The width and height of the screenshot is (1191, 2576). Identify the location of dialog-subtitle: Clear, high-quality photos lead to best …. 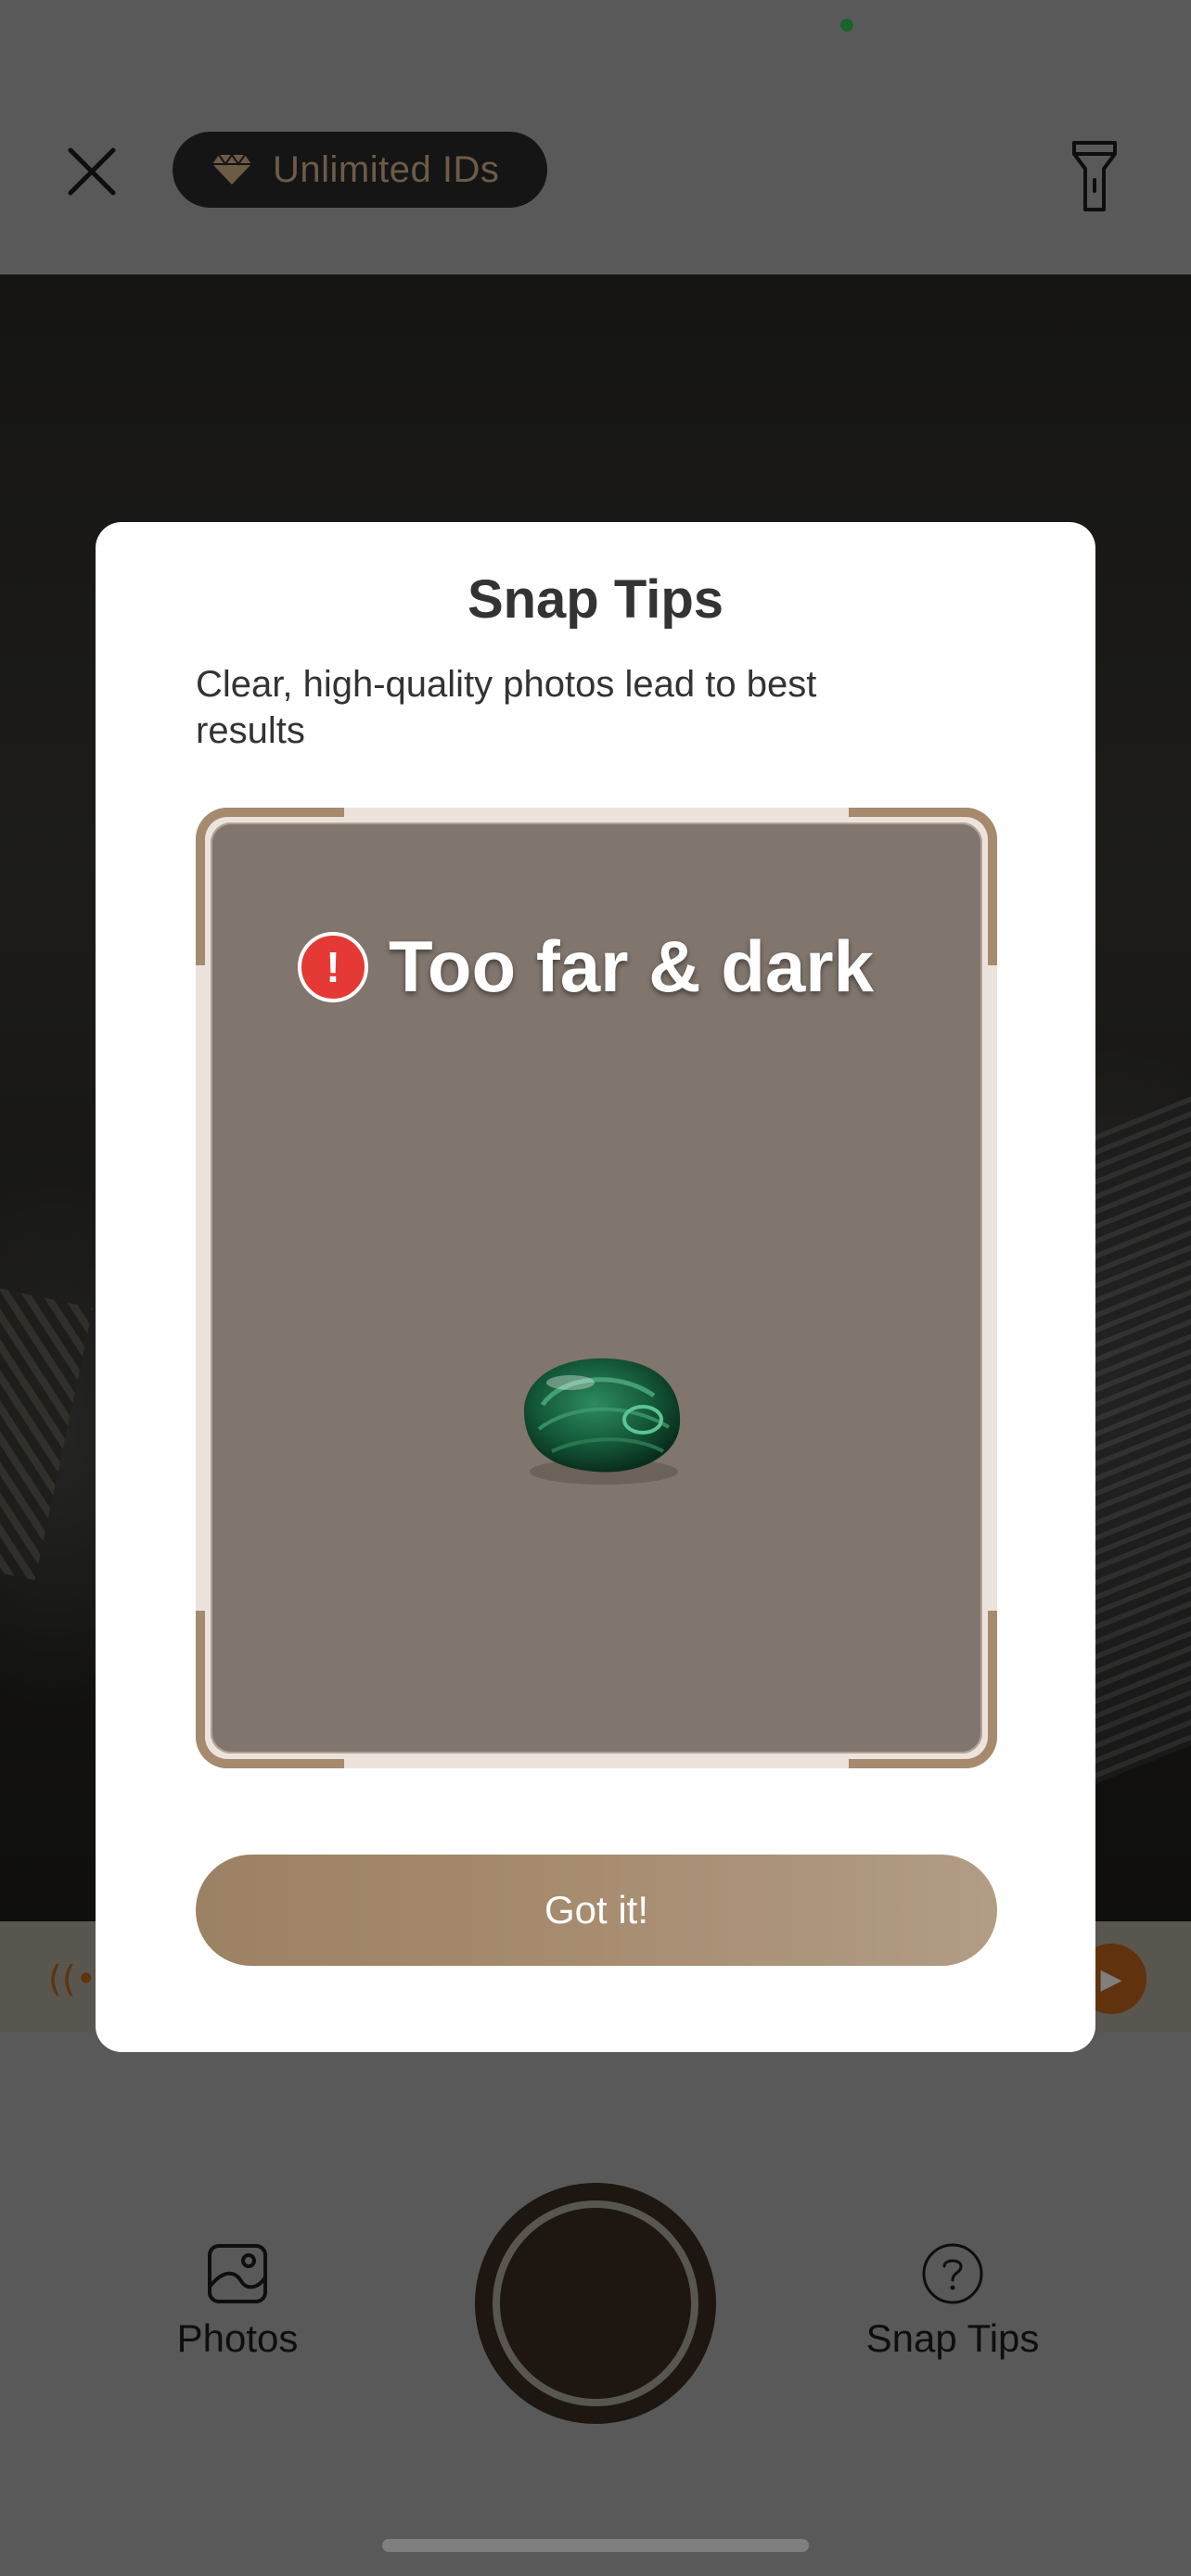
(506, 707).